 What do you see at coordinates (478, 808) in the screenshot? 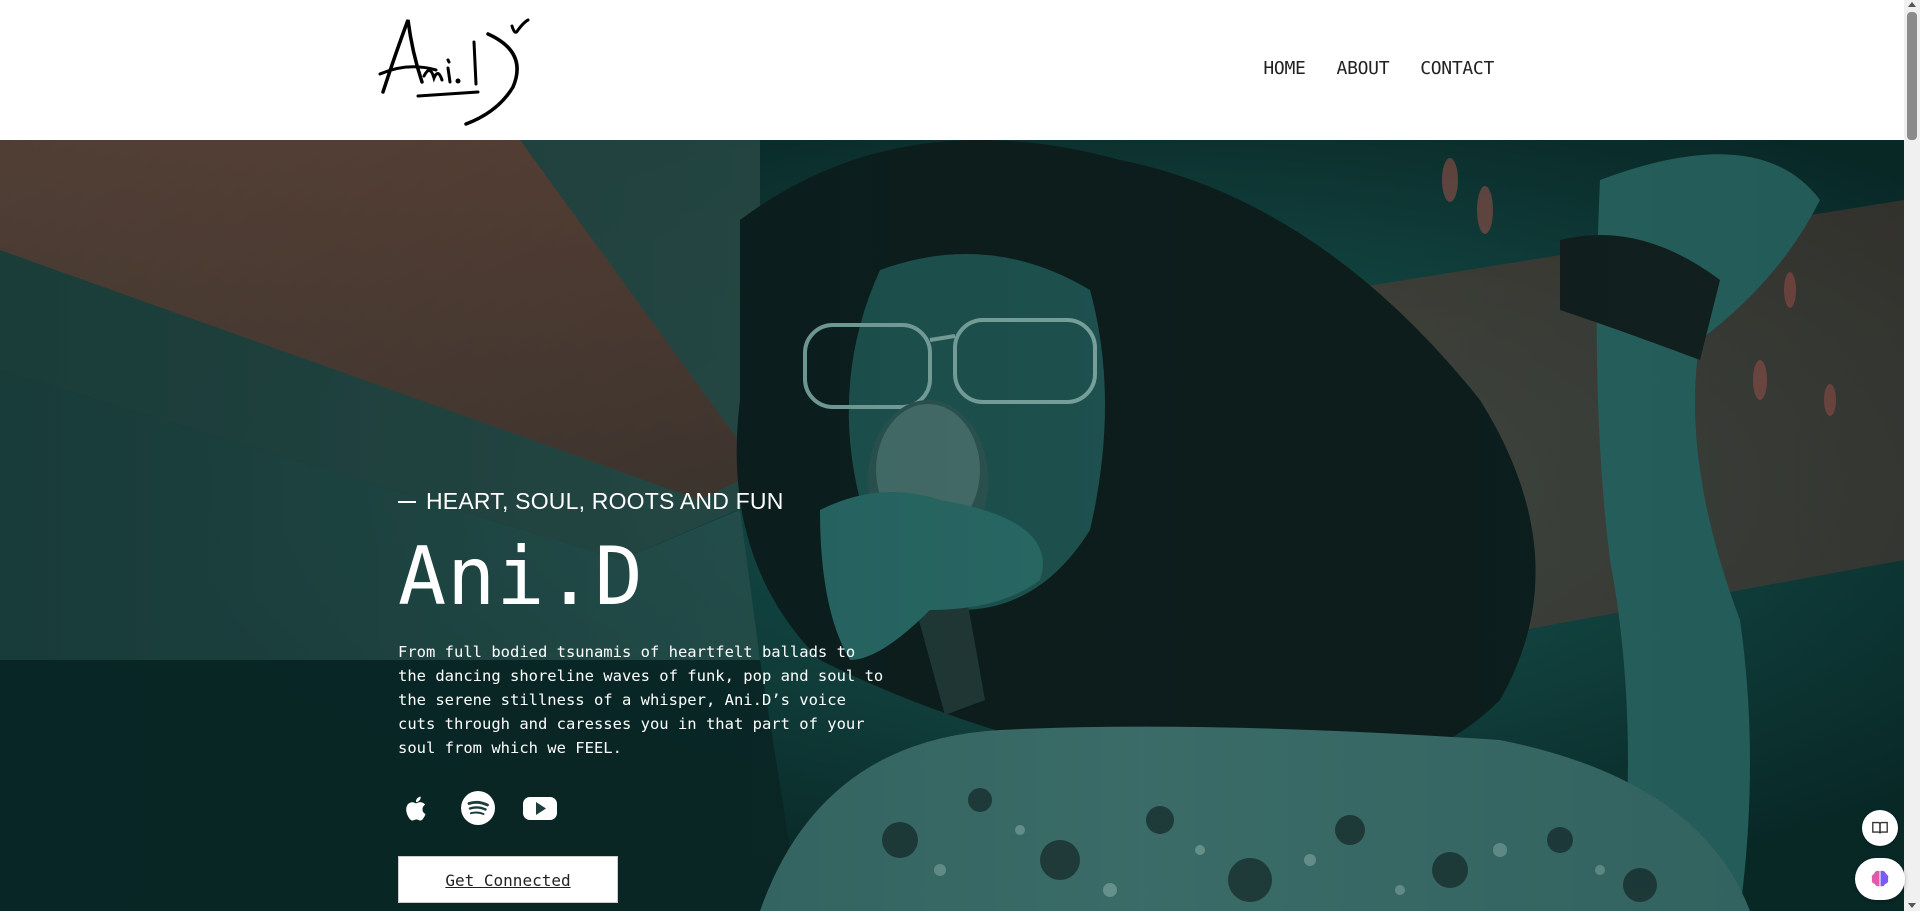
I see `spotify-icon` at bounding box center [478, 808].